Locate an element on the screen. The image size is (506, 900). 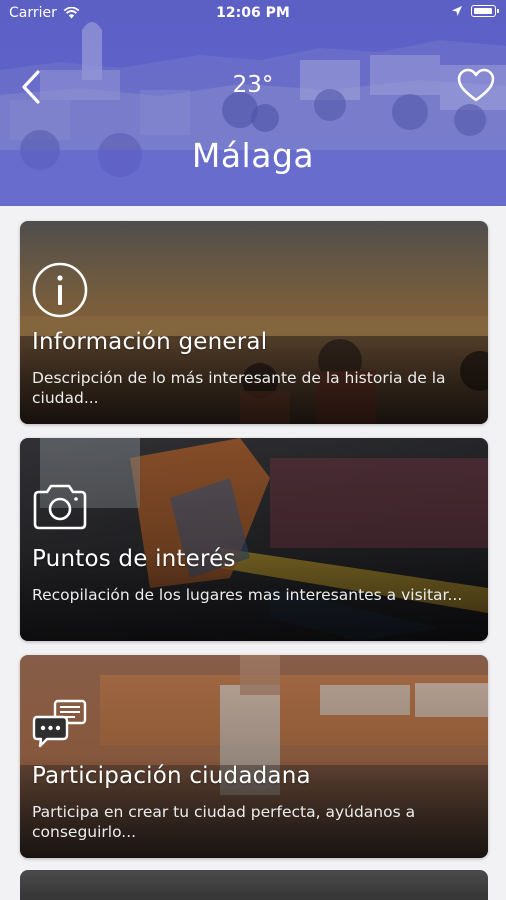
card-title: Puntos de interés is located at coordinates (134, 559).